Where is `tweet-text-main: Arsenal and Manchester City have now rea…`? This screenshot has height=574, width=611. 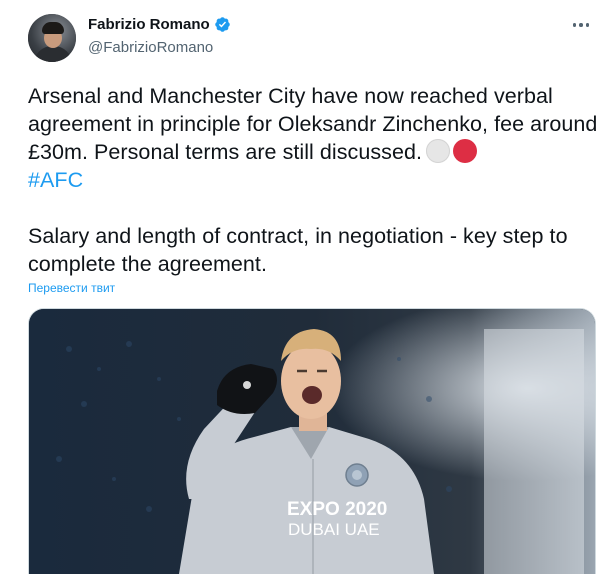
tweet-text-main: Arsenal and Manchester City have now rea… is located at coordinates (313, 124).